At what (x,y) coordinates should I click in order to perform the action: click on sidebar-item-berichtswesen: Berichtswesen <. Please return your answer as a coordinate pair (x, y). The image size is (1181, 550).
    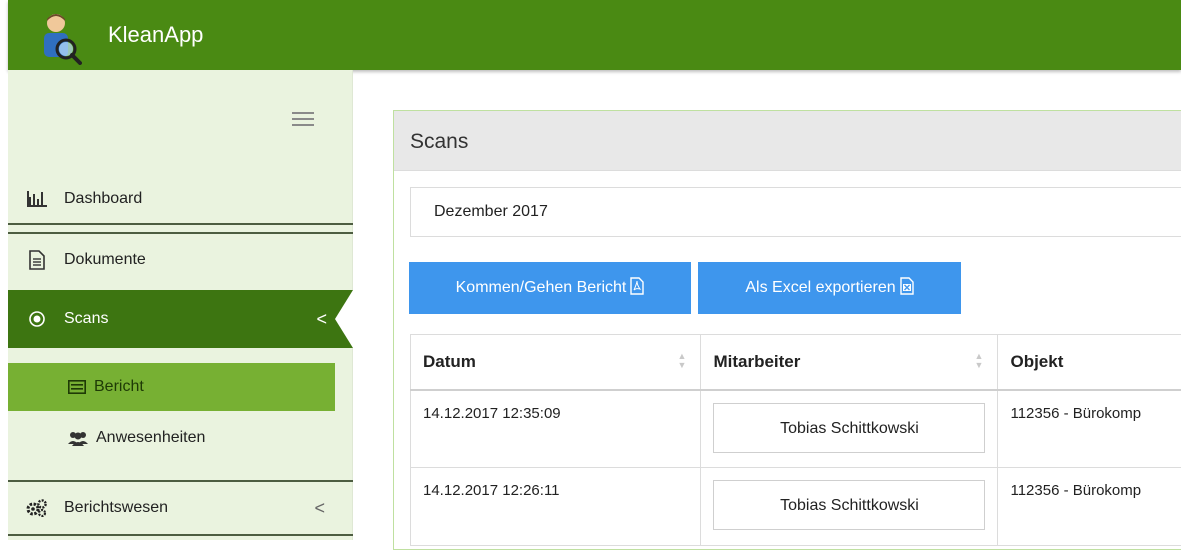
    Looking at the image, I should click on (180, 507).